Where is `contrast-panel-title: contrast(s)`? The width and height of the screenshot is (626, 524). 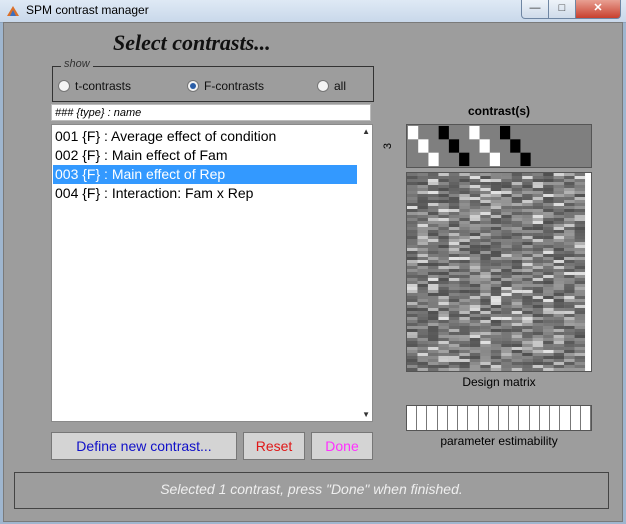 contrast-panel-title: contrast(s) is located at coordinates (498, 111).